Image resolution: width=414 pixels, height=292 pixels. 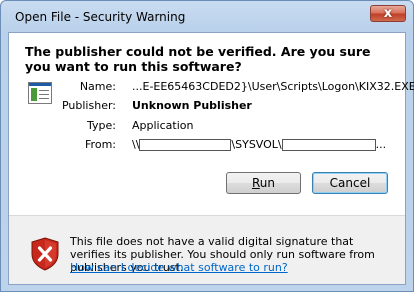 I want to click on name-label: Name:, so click(x=97, y=86).